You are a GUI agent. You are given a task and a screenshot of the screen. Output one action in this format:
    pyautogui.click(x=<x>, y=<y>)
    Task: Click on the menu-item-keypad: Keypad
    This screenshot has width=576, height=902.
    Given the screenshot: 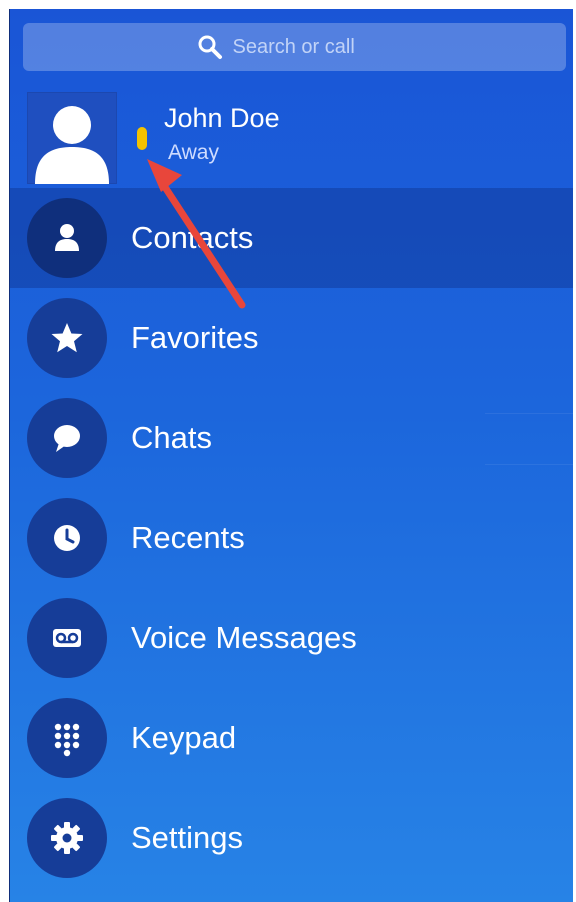 What is the action you would take?
    pyautogui.click(x=291, y=738)
    